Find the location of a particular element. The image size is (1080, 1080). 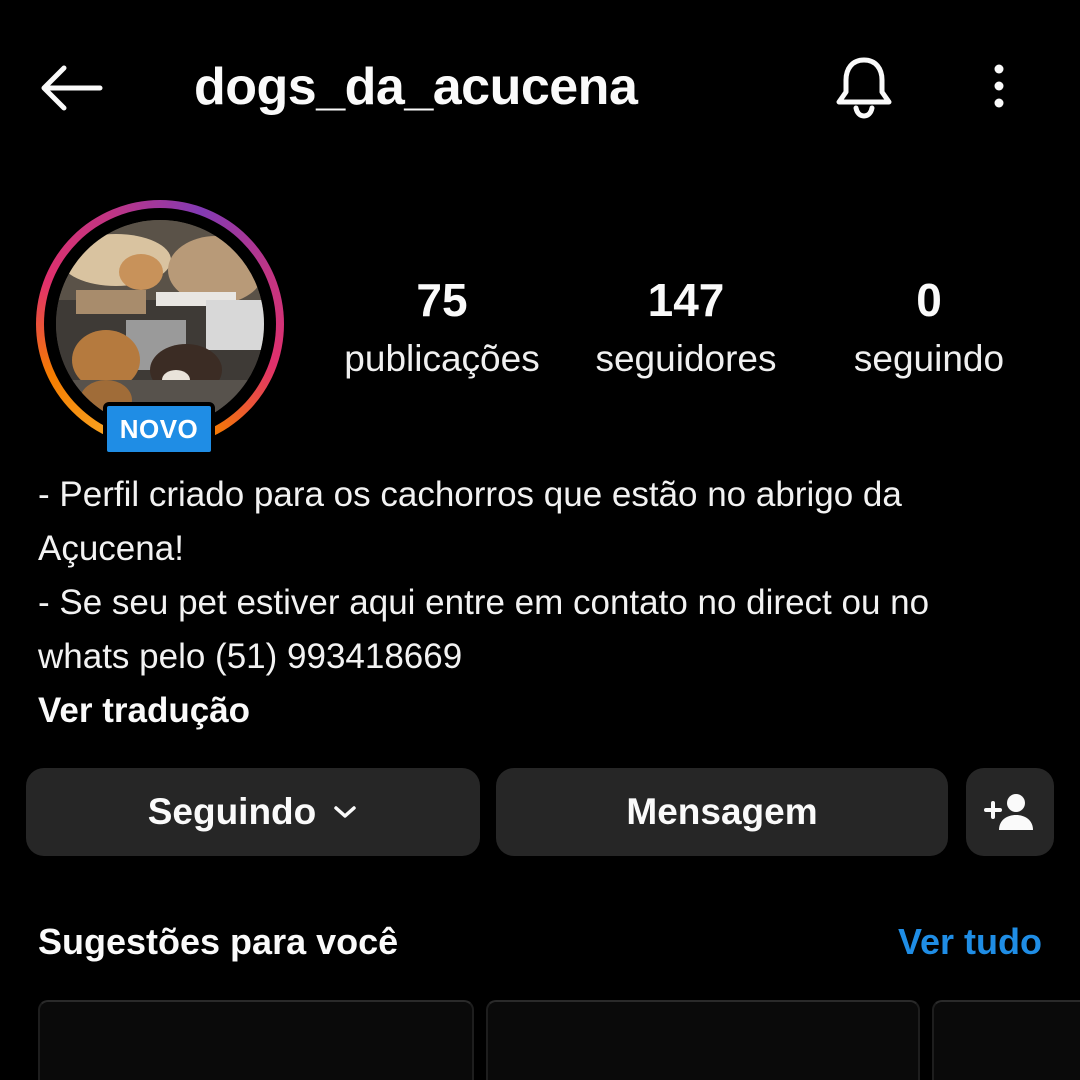

posts-count: 75 is located at coordinates (442, 300).